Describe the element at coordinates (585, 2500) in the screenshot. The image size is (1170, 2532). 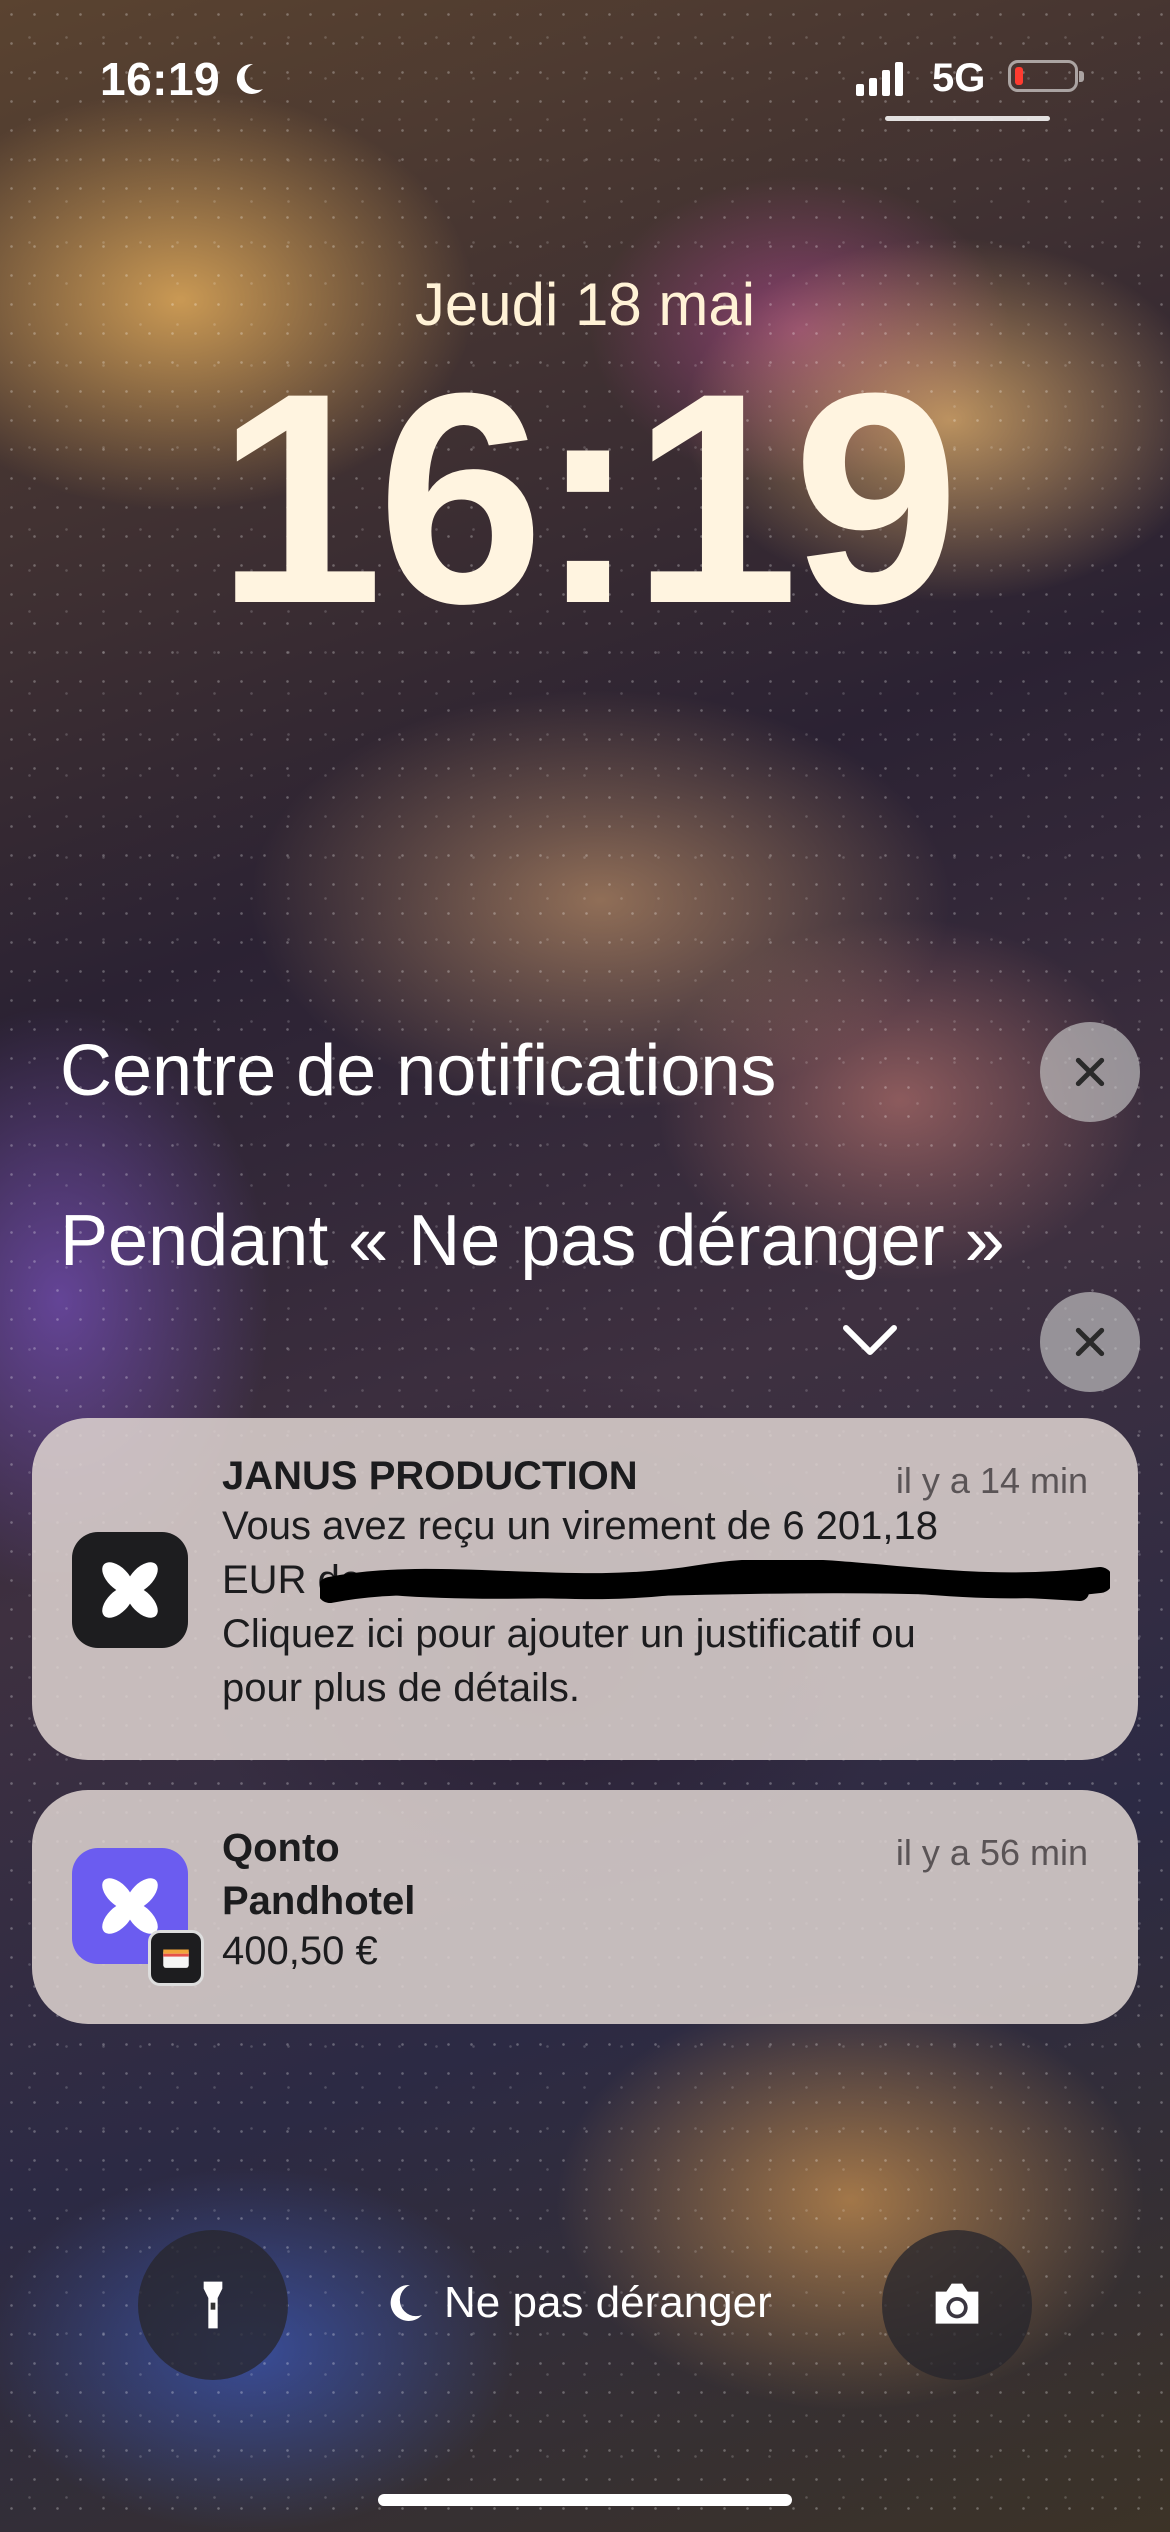
I see `home-indicator` at that location.